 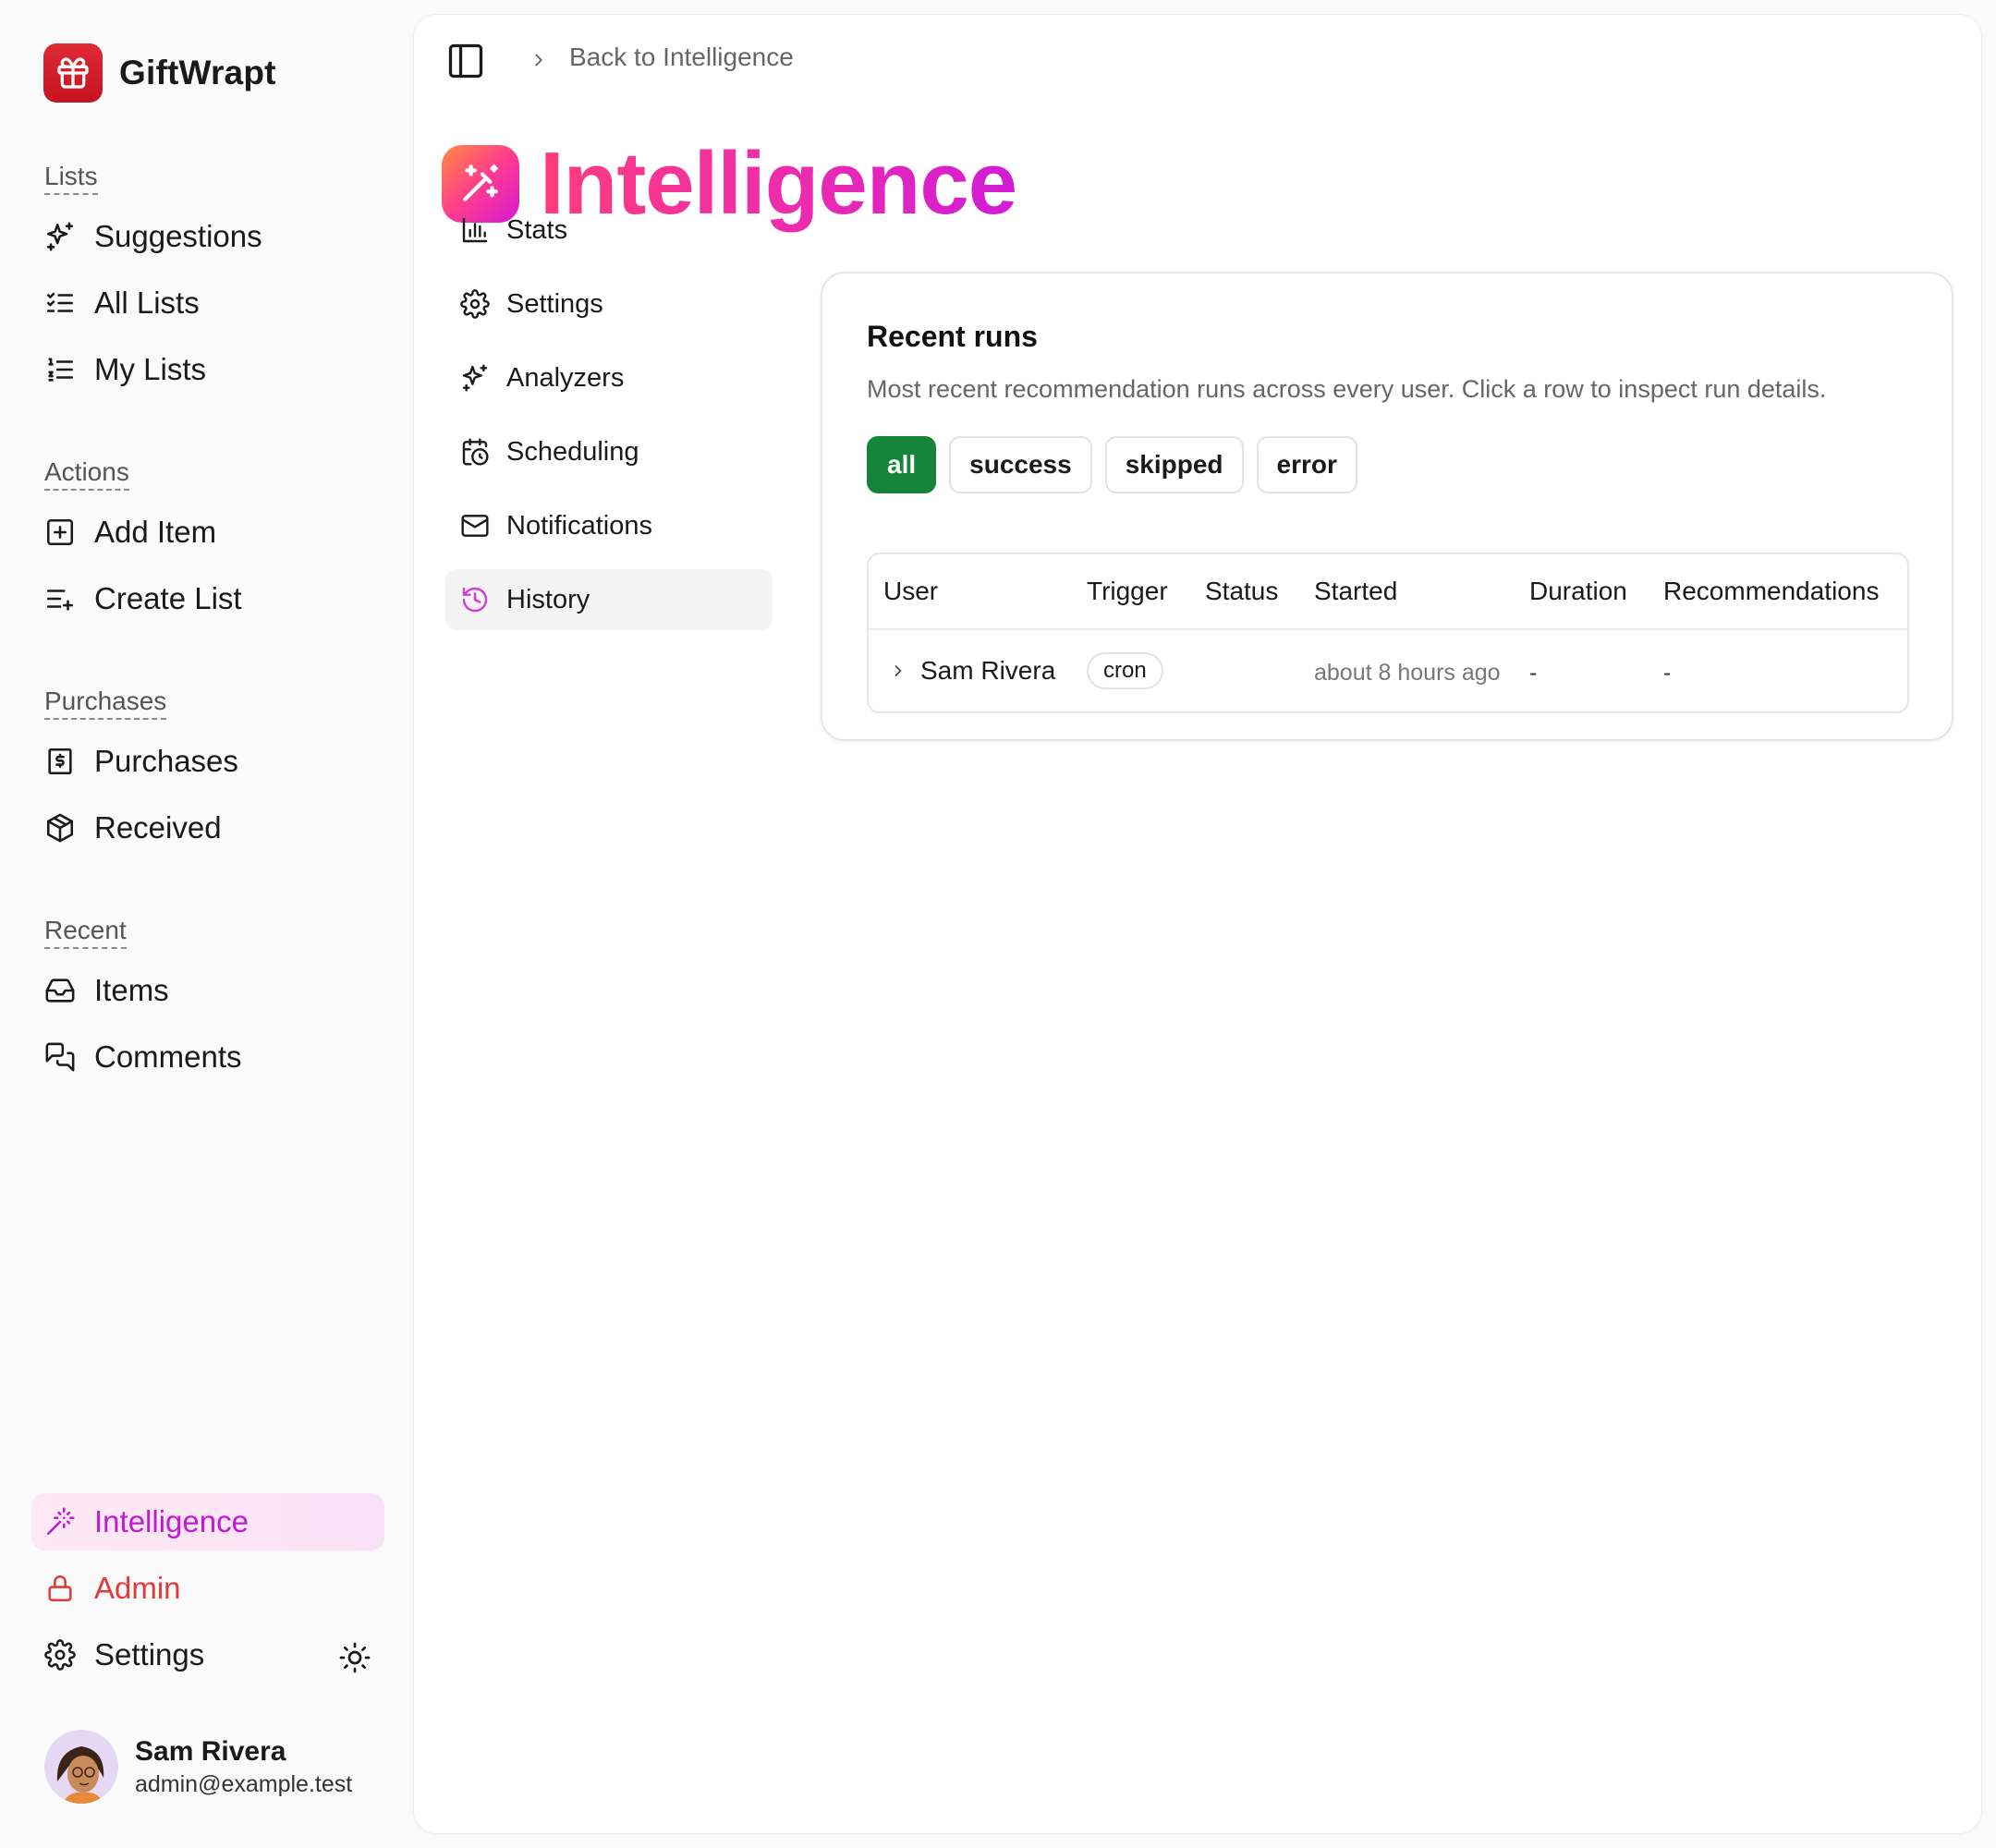 I want to click on sidebar-item-add-item: Add Item, so click(x=207, y=532).